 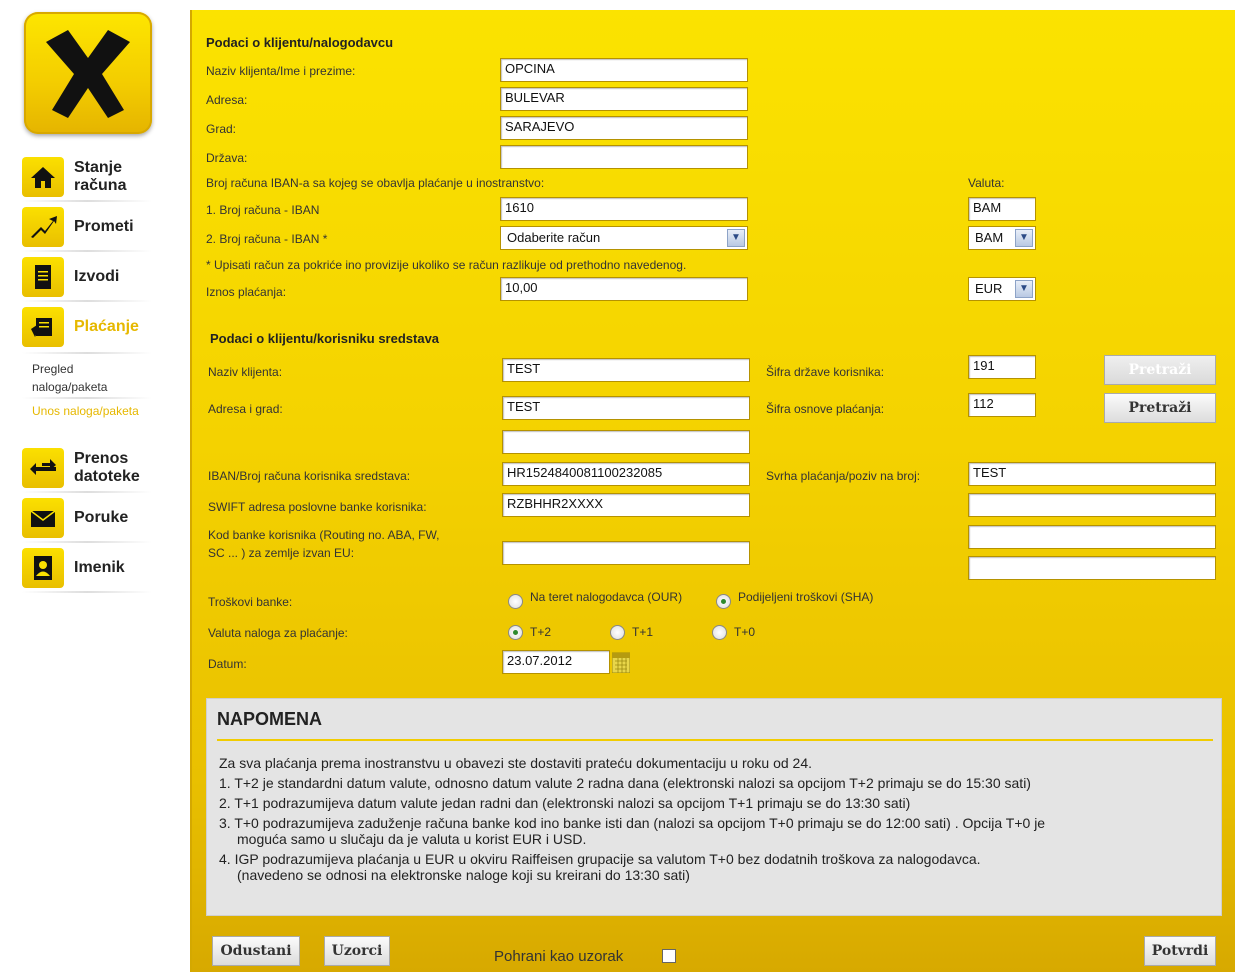 What do you see at coordinates (43, 177) in the screenshot?
I see `home-icon` at bounding box center [43, 177].